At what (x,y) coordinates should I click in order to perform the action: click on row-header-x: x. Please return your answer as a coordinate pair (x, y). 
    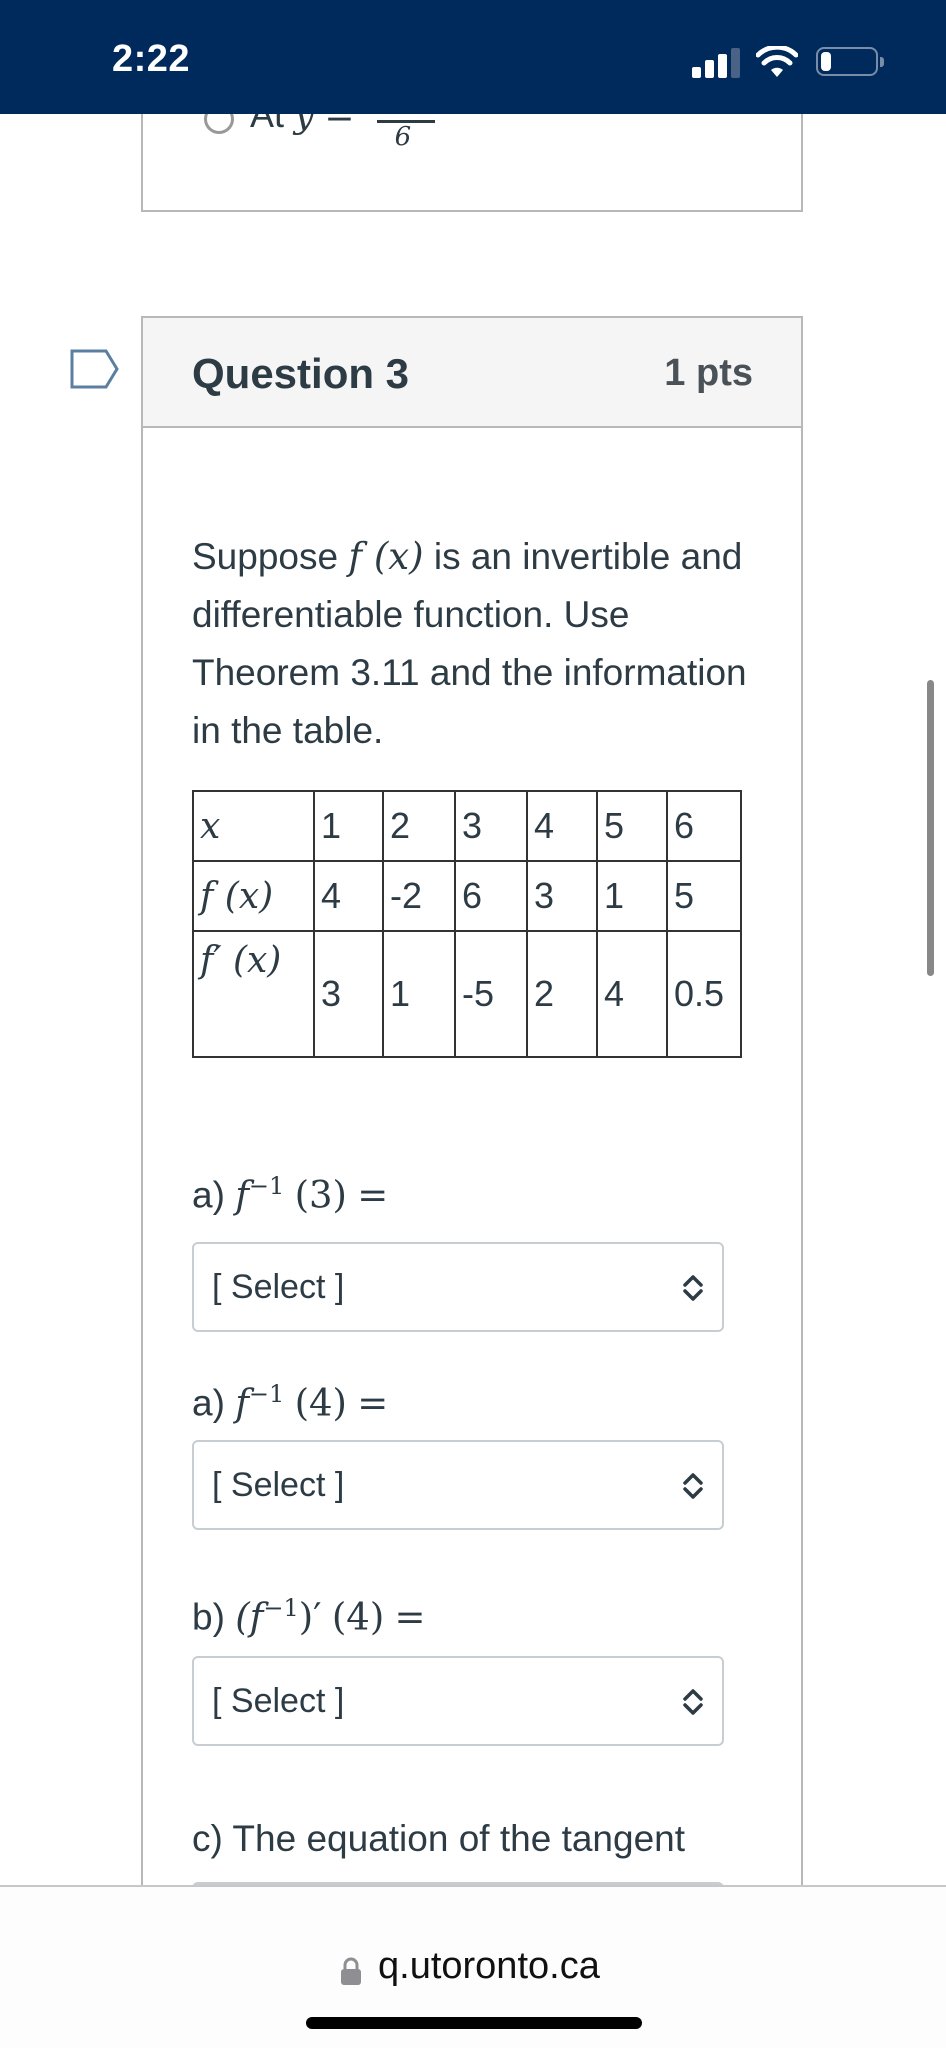
    Looking at the image, I should click on (253, 826).